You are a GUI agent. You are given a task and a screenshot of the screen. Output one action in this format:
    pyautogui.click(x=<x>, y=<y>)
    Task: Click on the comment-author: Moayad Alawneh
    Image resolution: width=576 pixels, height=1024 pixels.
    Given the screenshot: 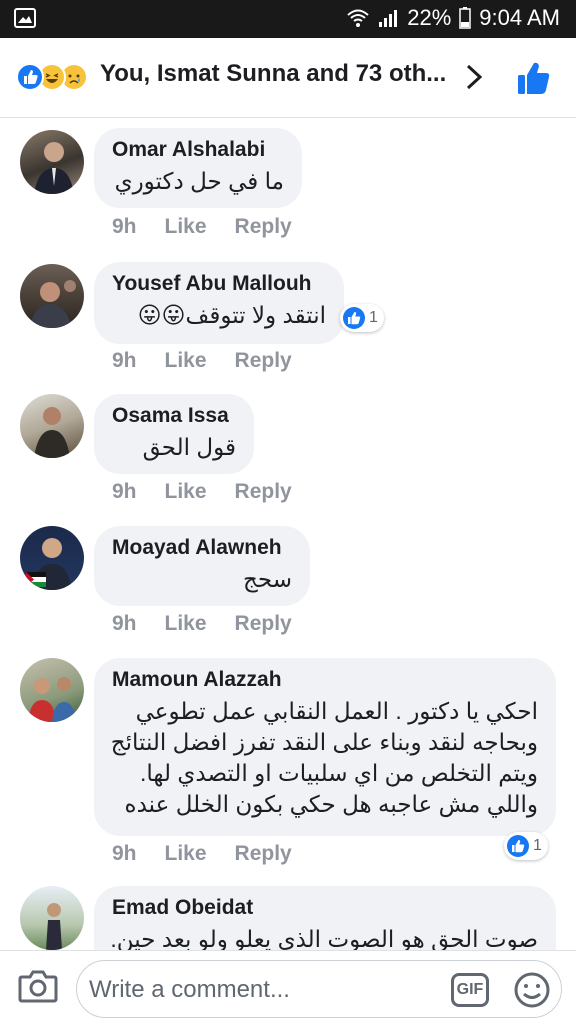 What is the action you would take?
    pyautogui.click(x=202, y=548)
    